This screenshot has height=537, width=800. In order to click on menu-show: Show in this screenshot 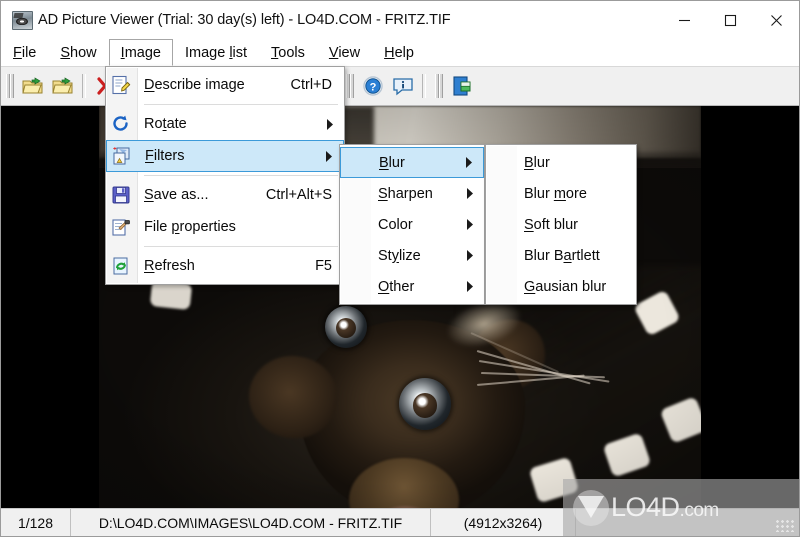, I will do `click(78, 52)`.